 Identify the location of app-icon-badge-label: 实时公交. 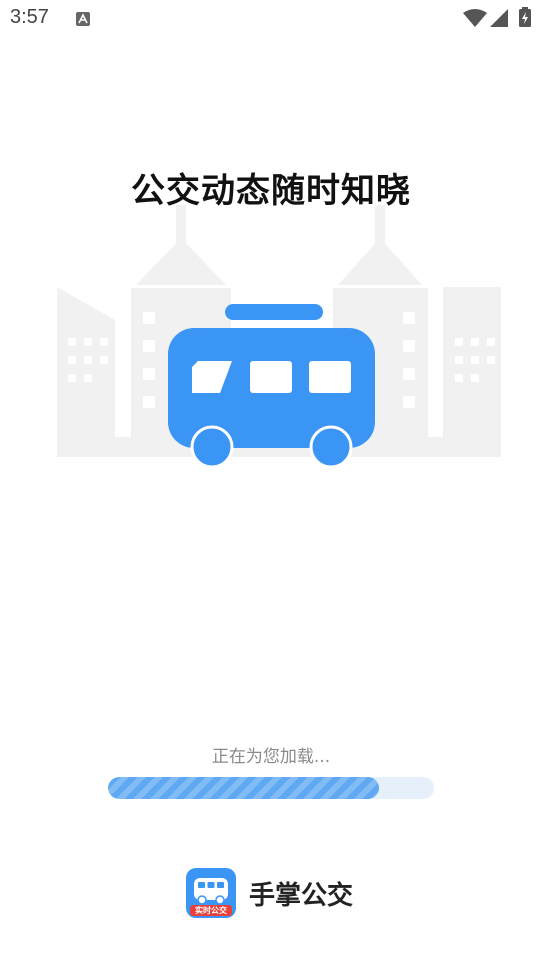
(211, 910).